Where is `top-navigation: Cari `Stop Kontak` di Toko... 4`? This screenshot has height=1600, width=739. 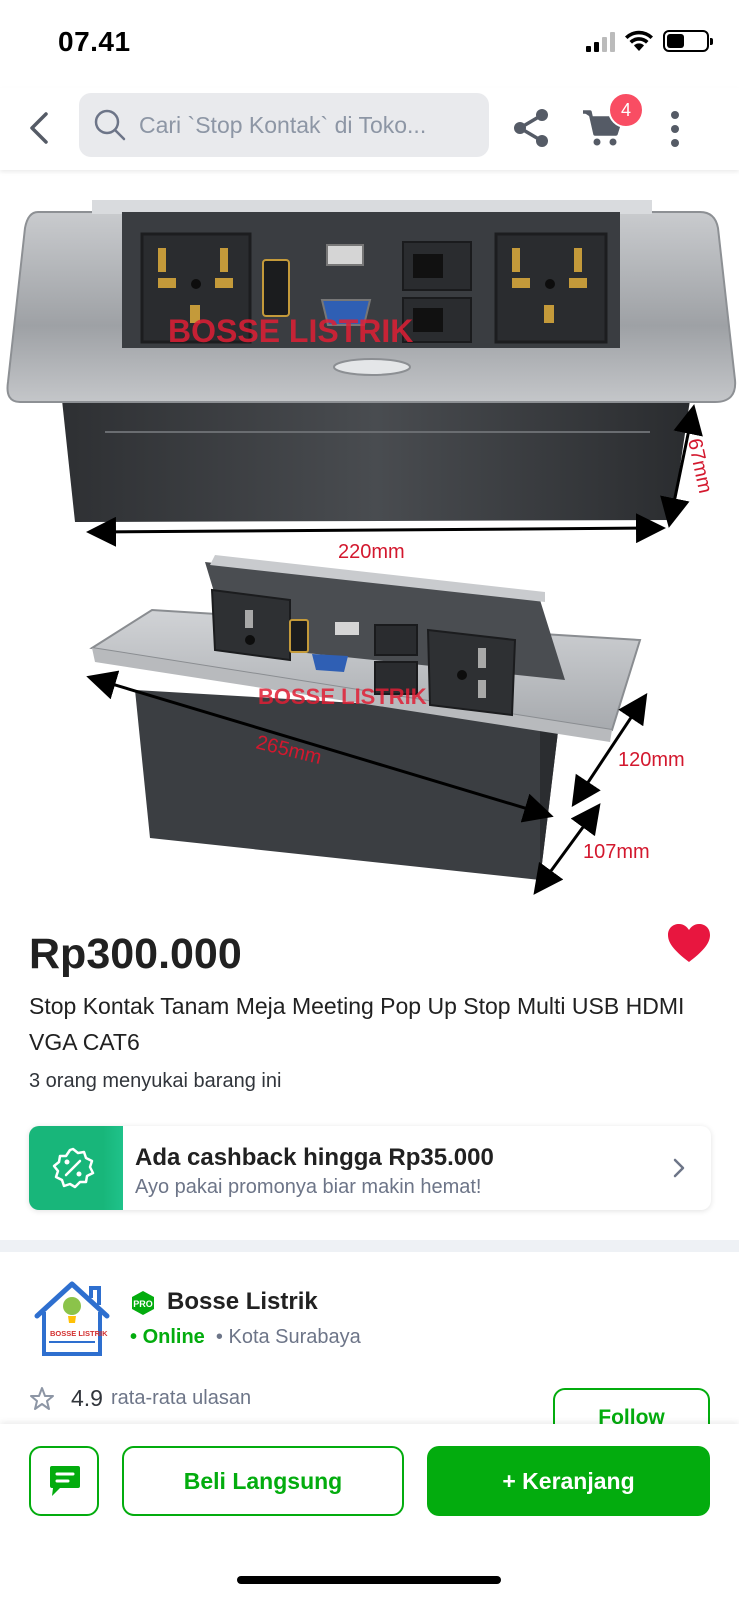 top-navigation: Cari `Stop Kontak` di Toko... 4 is located at coordinates (369, 129).